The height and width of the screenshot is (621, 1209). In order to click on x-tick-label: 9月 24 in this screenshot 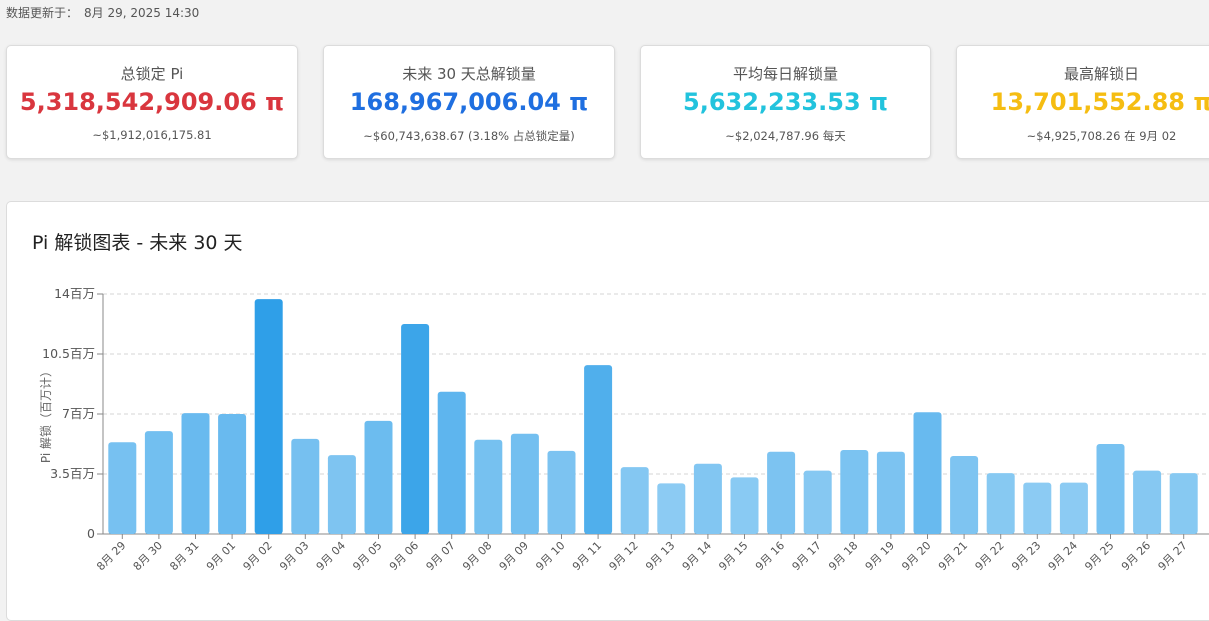, I will do `click(1063, 556)`.